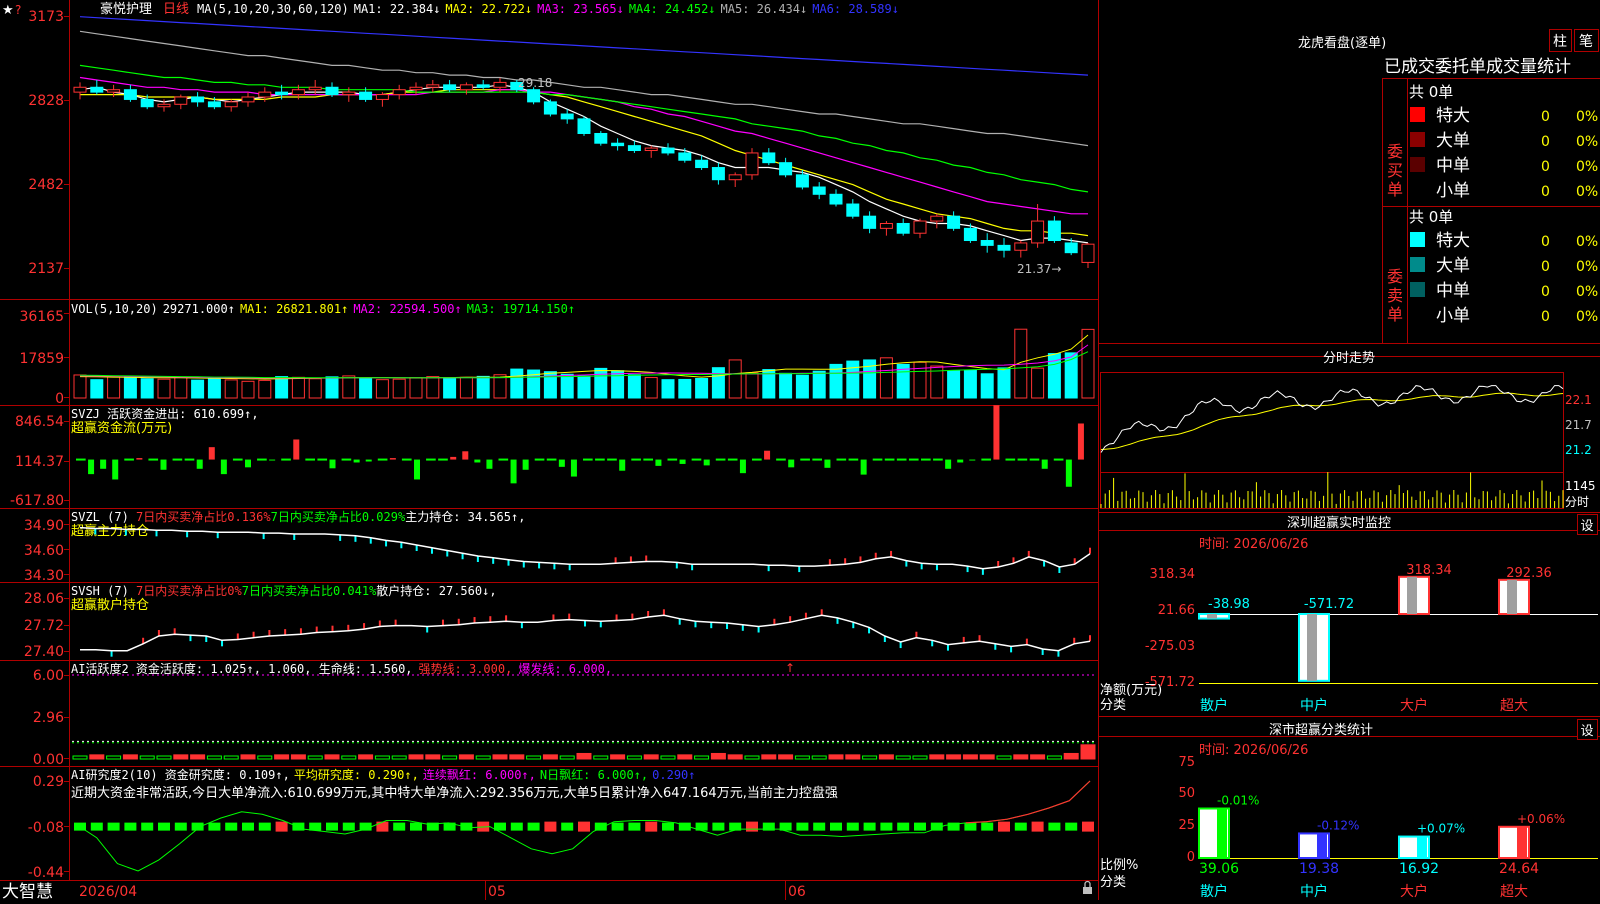  What do you see at coordinates (189, 590) in the screenshot?
I see `svsh-red-part: 7日内买卖净占比0%` at bounding box center [189, 590].